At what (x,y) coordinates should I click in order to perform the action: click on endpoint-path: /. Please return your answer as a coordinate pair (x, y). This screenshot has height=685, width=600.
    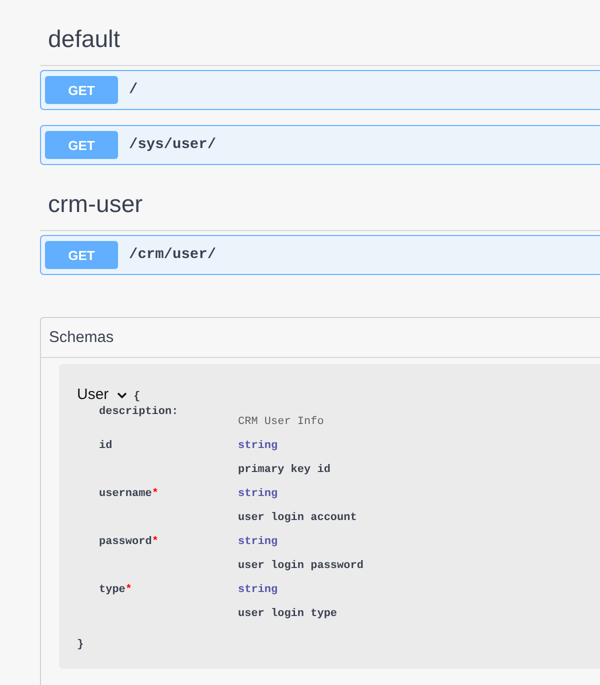
    Looking at the image, I should click on (133, 90).